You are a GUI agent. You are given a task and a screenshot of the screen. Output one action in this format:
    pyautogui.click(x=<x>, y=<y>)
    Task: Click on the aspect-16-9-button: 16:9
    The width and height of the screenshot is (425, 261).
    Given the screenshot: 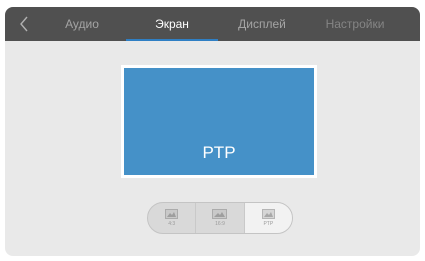 What is the action you would take?
    pyautogui.click(x=219, y=218)
    